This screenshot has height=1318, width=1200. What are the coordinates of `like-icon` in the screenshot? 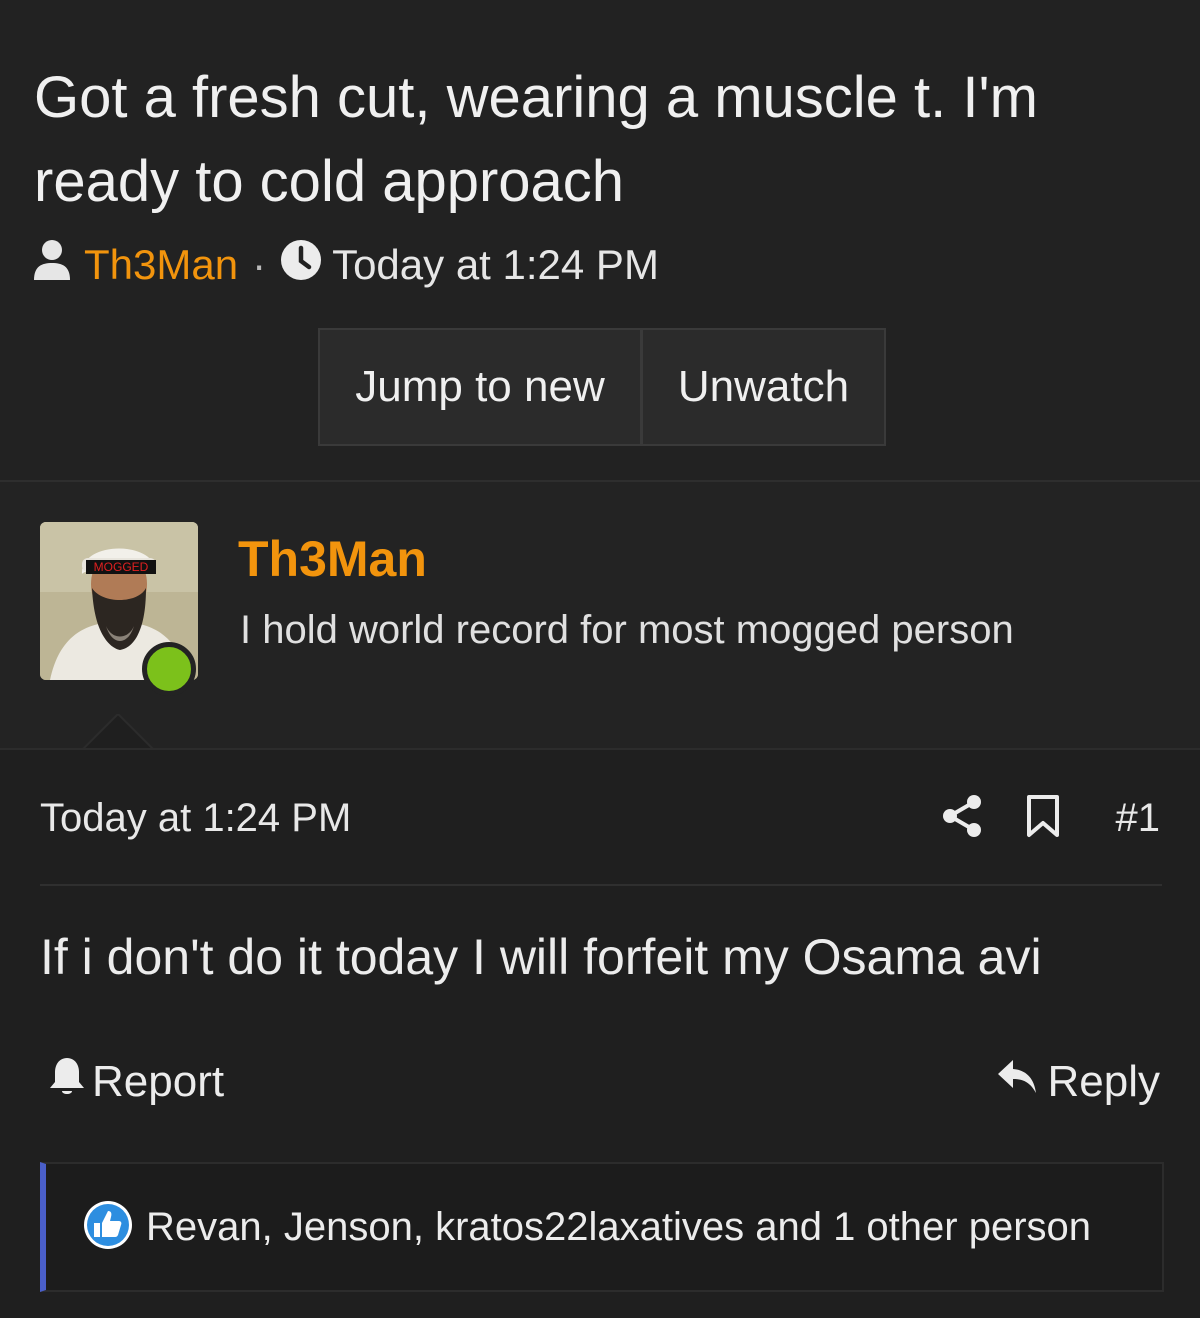 It's located at (108, 1227).